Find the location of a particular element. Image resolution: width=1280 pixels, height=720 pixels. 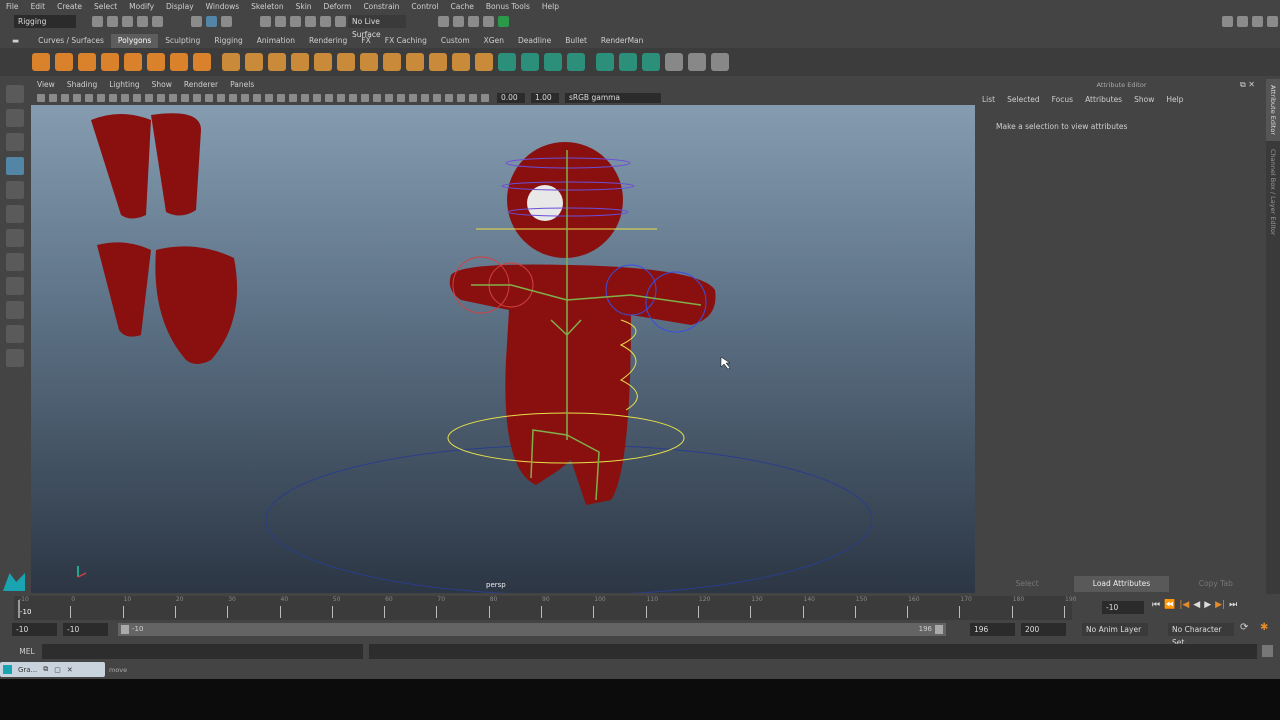

undo-icon is located at coordinates (142, 21).